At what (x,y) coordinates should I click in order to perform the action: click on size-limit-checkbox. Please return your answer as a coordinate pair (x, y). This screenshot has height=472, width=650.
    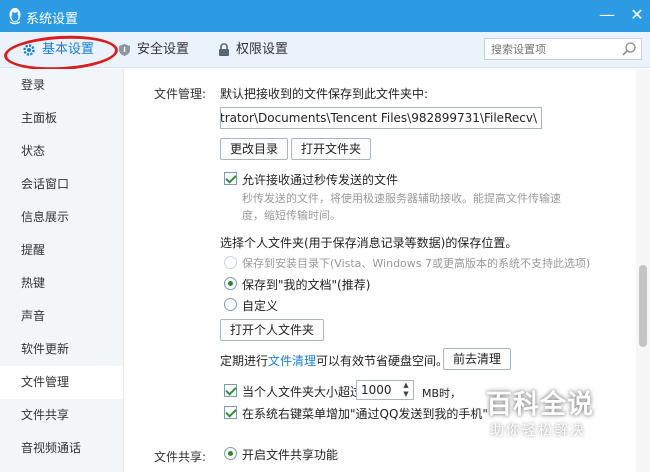
    Looking at the image, I should click on (230, 390).